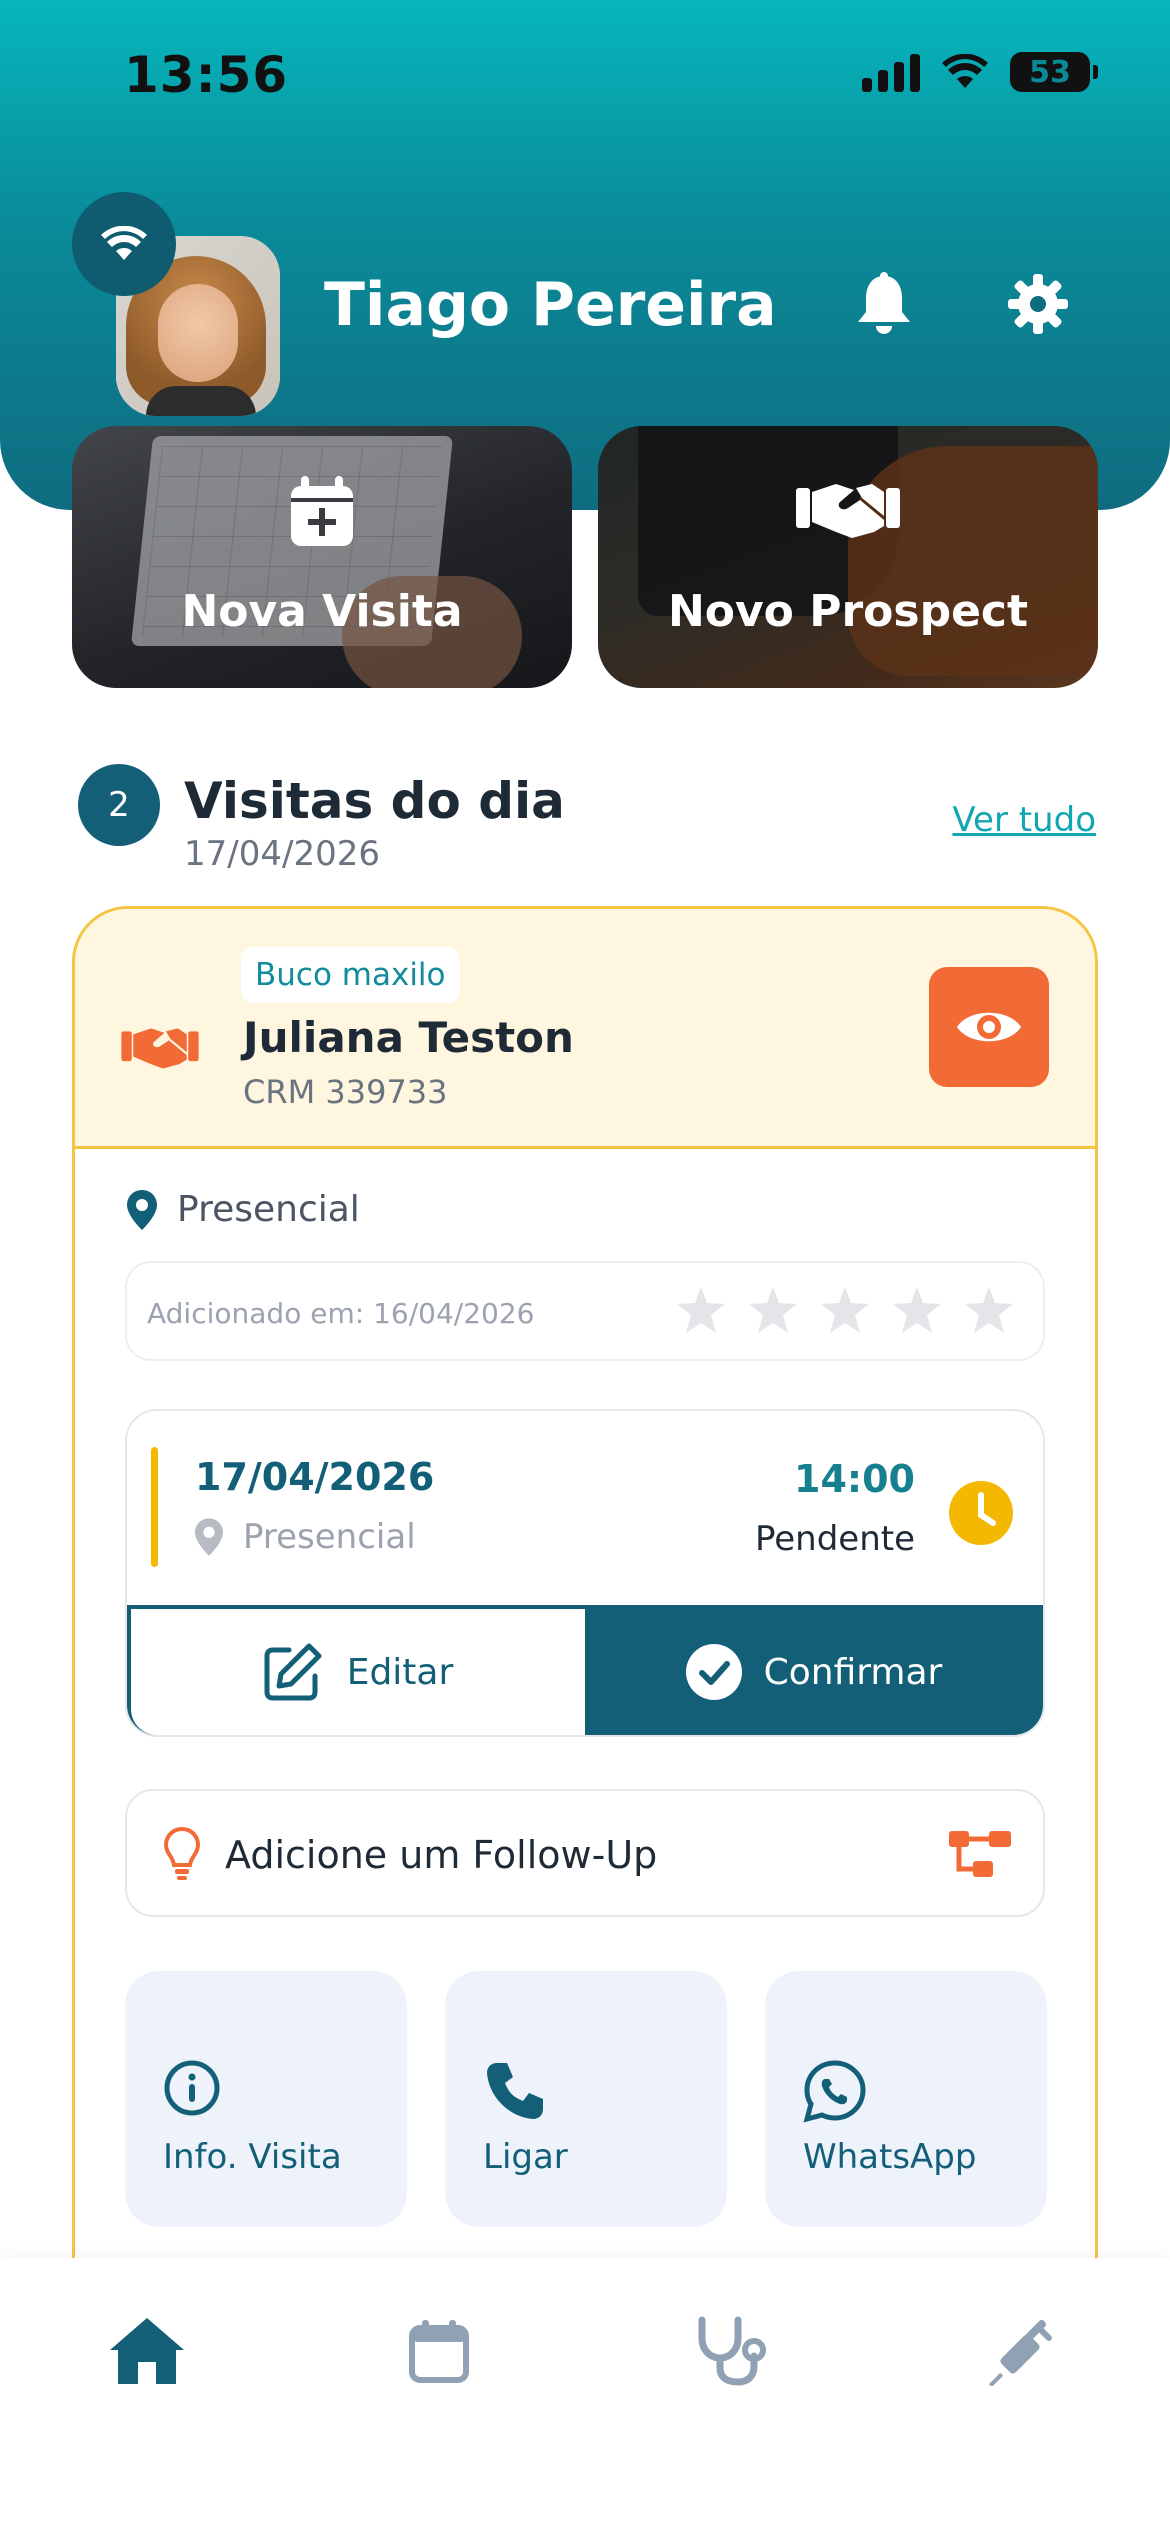 This screenshot has width=1170, height=2532. I want to click on section-title: Visitas do dia, so click(374, 801).